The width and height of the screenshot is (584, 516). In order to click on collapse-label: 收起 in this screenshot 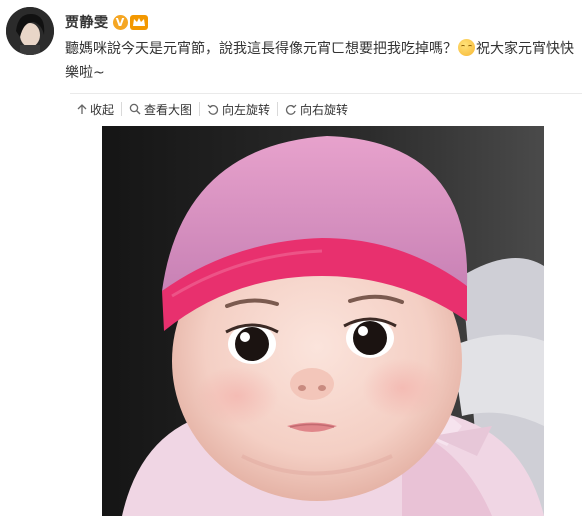, I will do `click(102, 109)`.